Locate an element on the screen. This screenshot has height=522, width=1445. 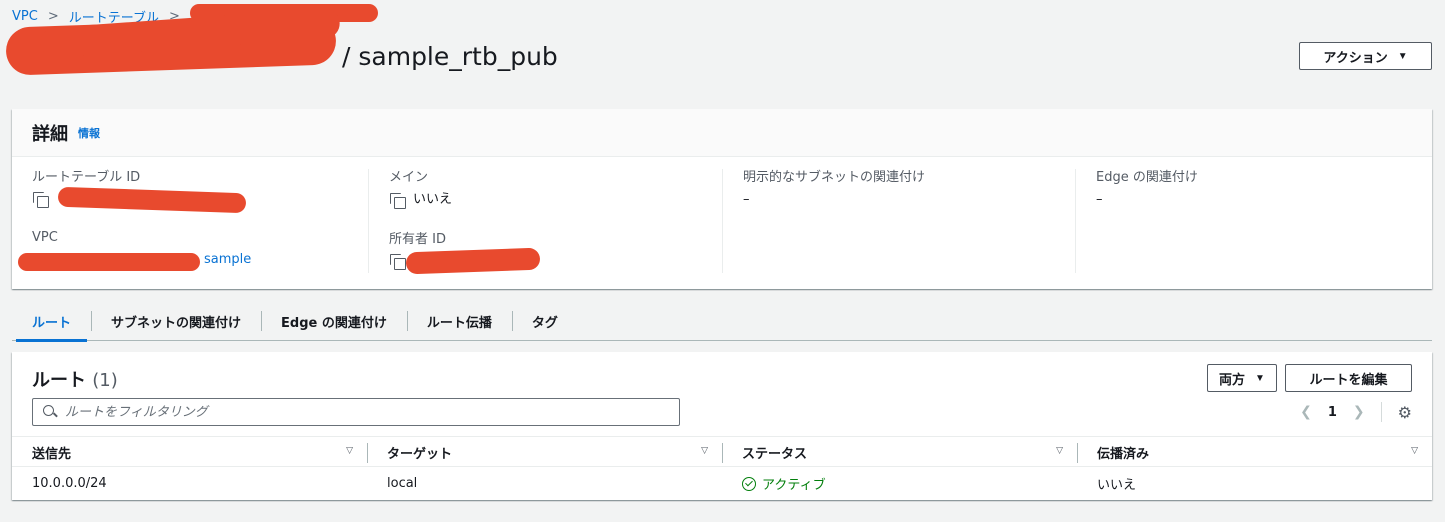
tab-routes: ルート is located at coordinates (51, 322).